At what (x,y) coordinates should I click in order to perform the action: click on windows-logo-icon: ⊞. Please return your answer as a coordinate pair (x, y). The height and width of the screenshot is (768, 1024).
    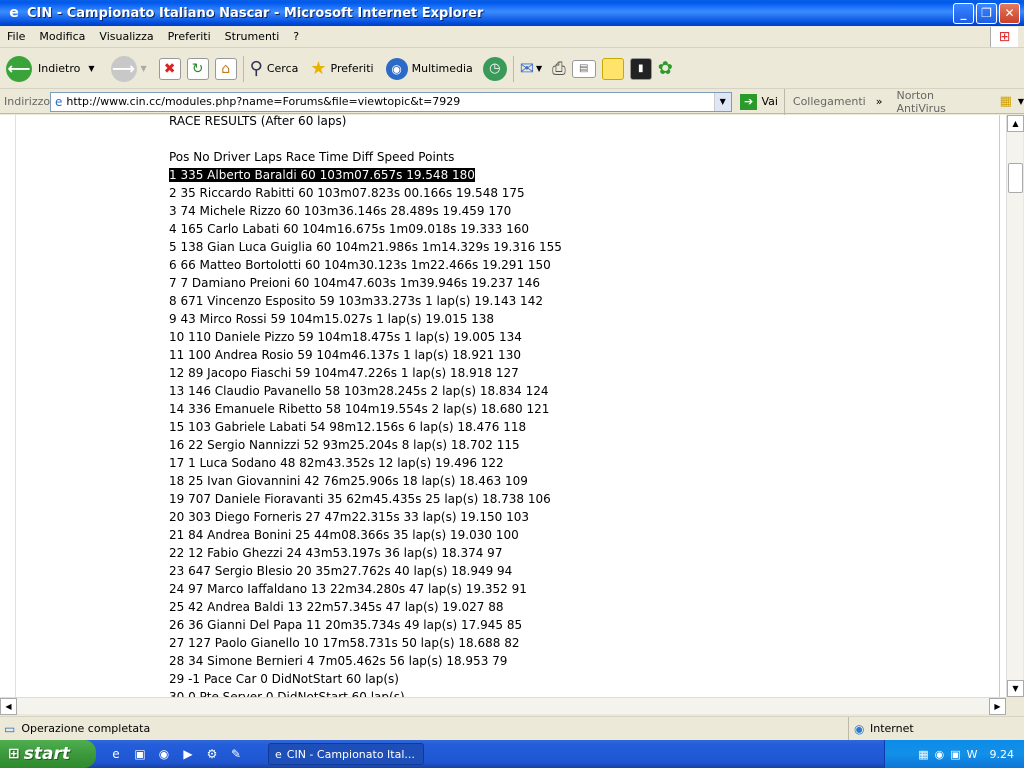
    Looking at the image, I should click on (1004, 37).